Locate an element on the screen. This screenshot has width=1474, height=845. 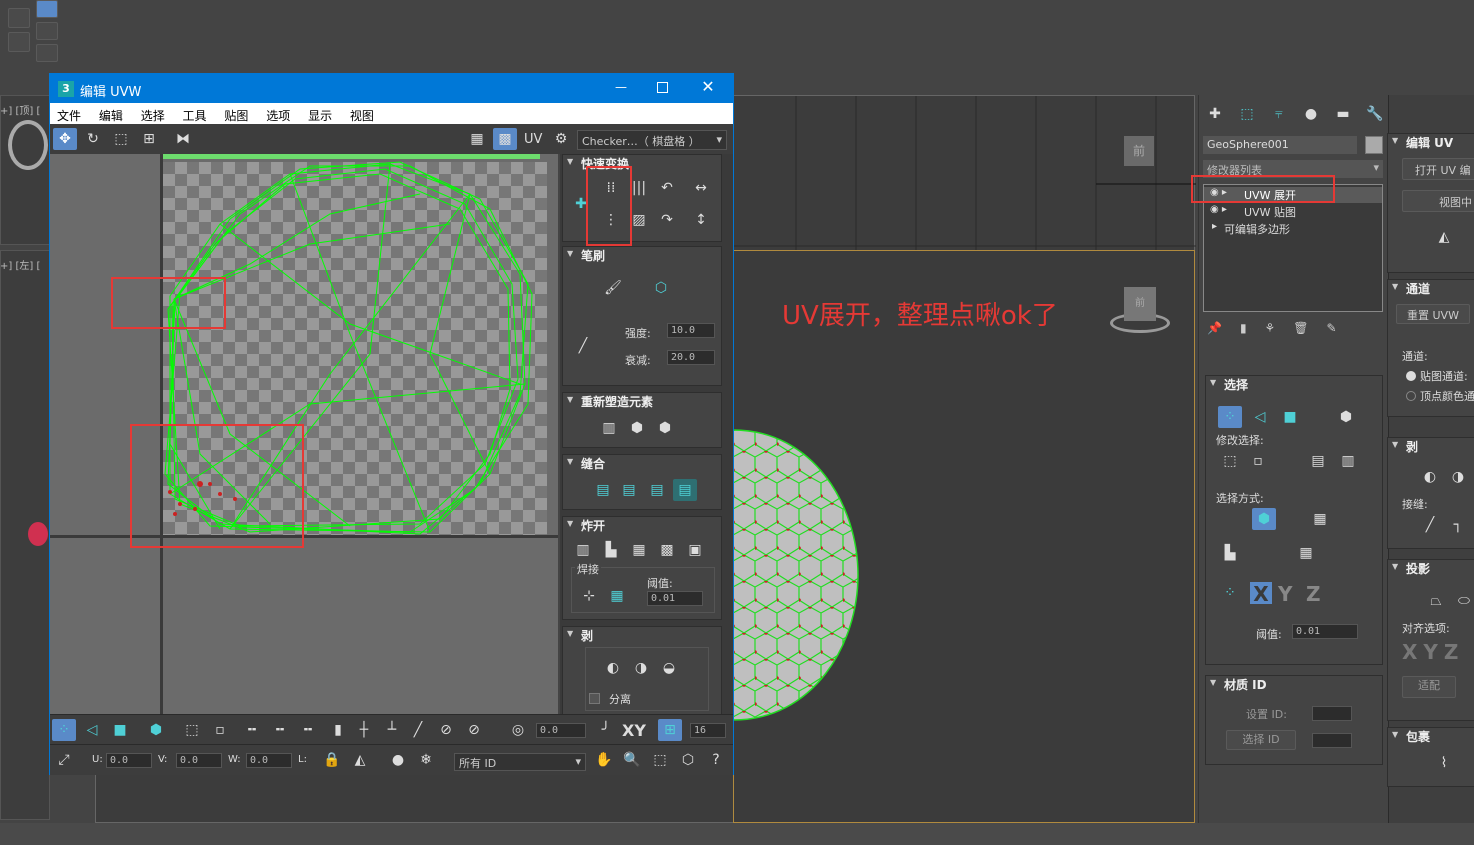
close-icon: ✕ is located at coordinates (708, 87).